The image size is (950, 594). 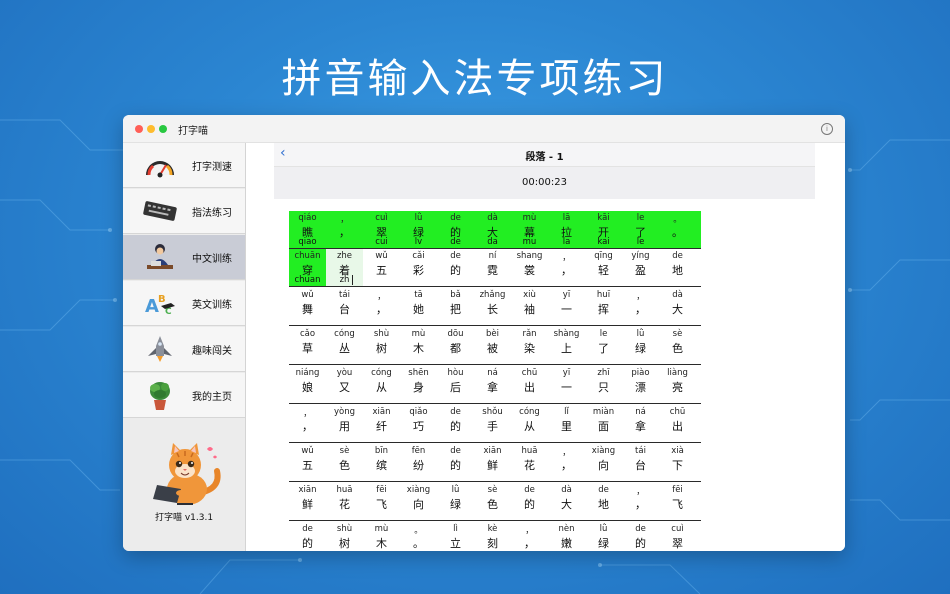 What do you see at coordinates (640, 426) in the screenshot?
I see `hanzi-char: 拿` at bounding box center [640, 426].